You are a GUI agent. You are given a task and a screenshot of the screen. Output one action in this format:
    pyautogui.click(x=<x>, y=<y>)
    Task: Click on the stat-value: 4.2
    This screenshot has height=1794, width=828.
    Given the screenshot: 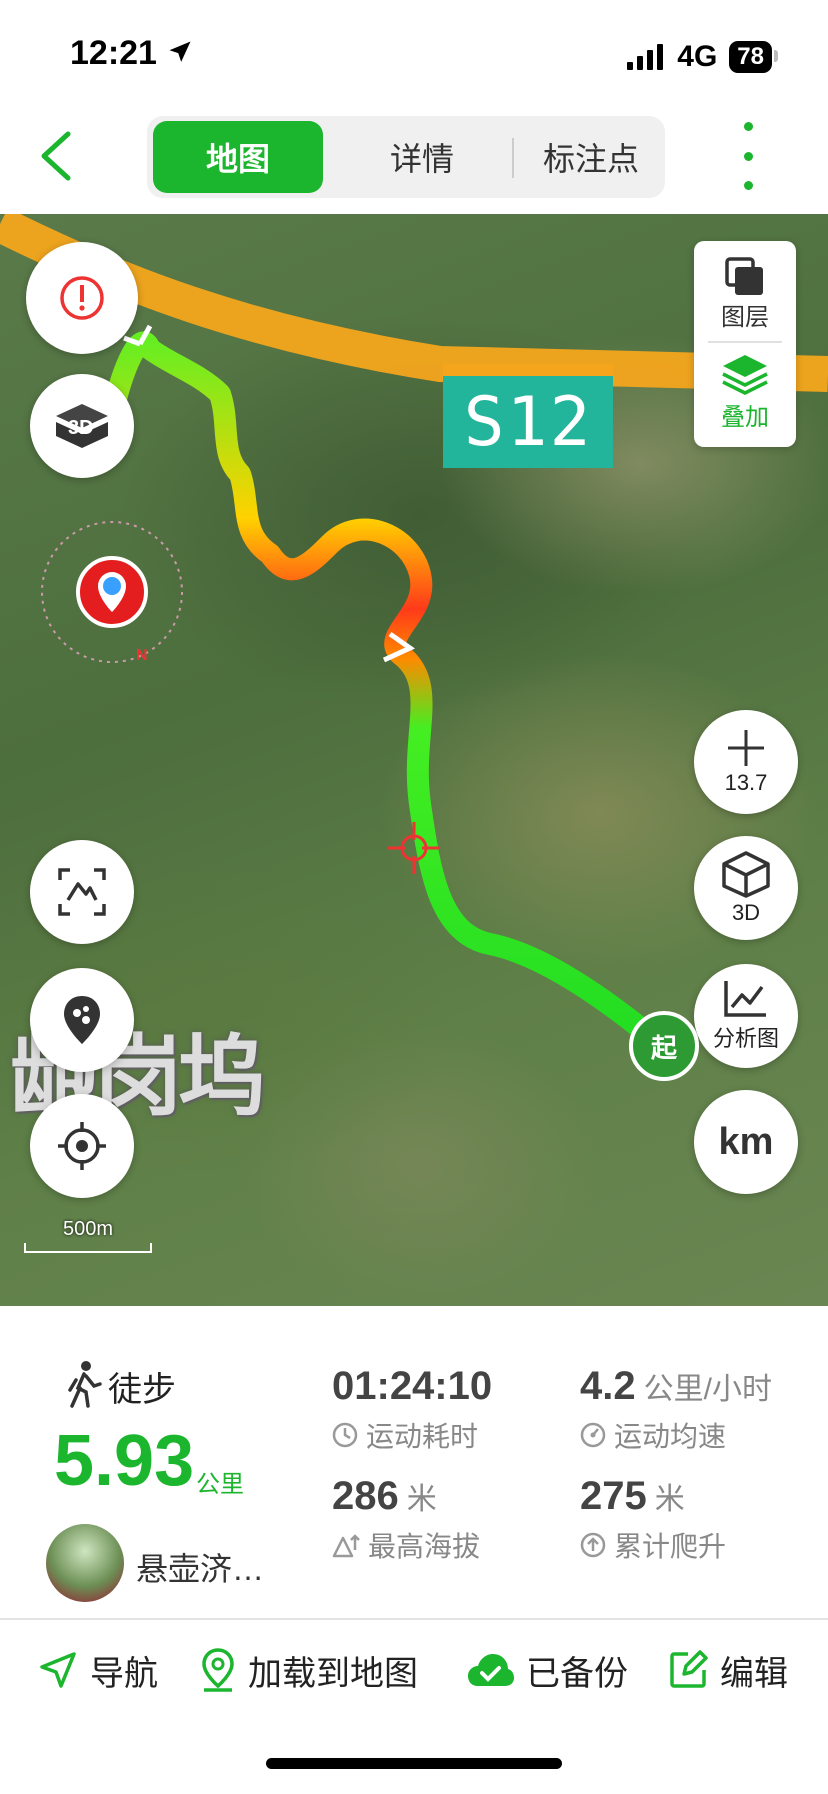 What is the action you would take?
    pyautogui.click(x=608, y=1386)
    